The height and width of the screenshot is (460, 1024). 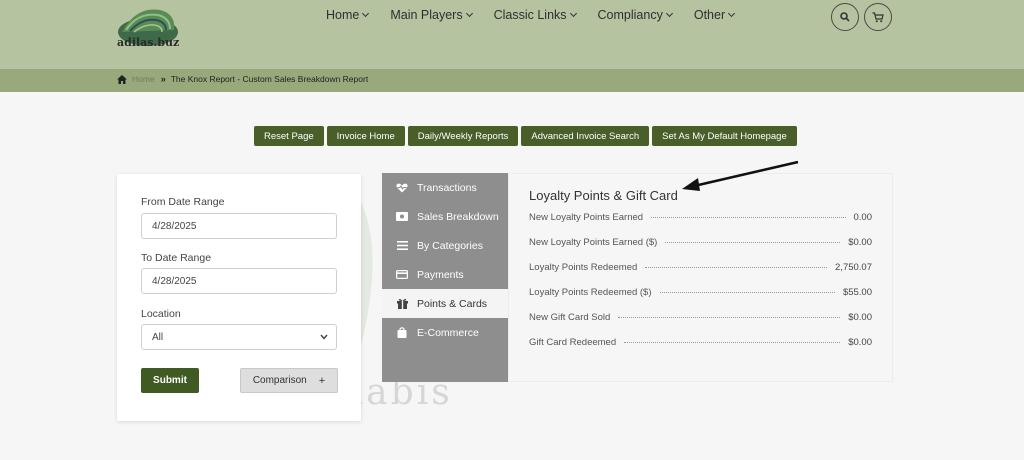 I want to click on tab-payments: Payments, so click(x=445, y=274).